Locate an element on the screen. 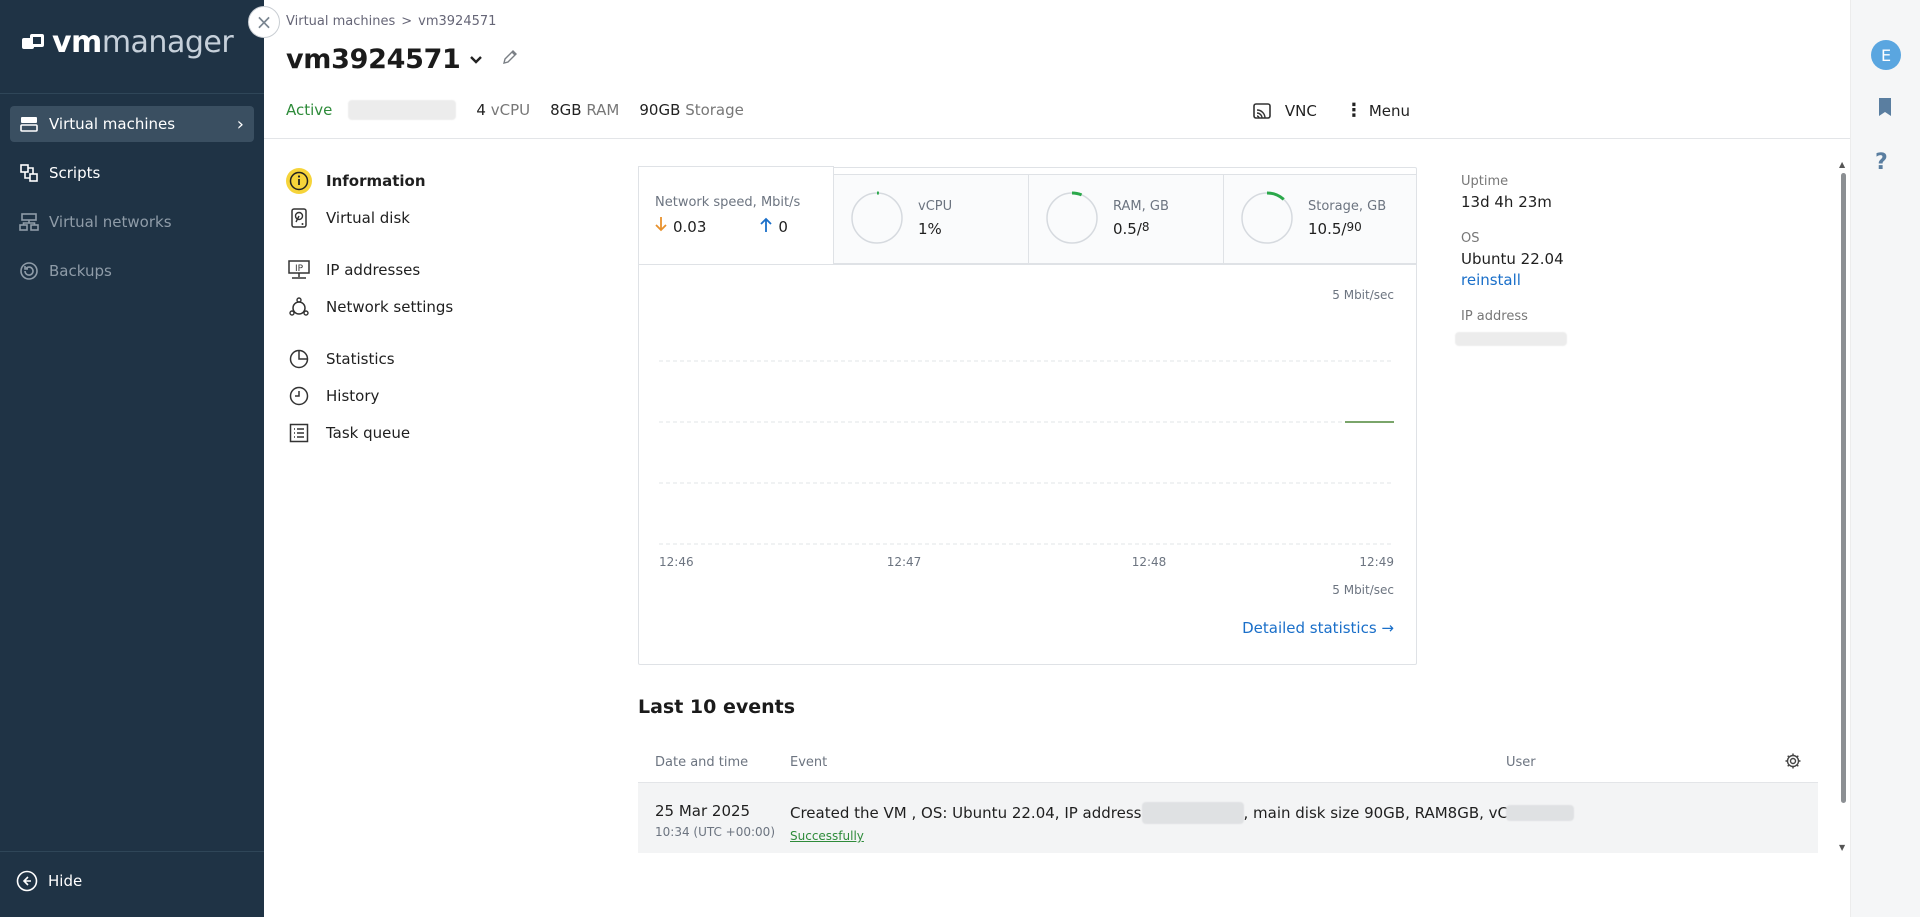 The height and width of the screenshot is (917, 1920). column-date: Date and time is located at coordinates (701, 762).